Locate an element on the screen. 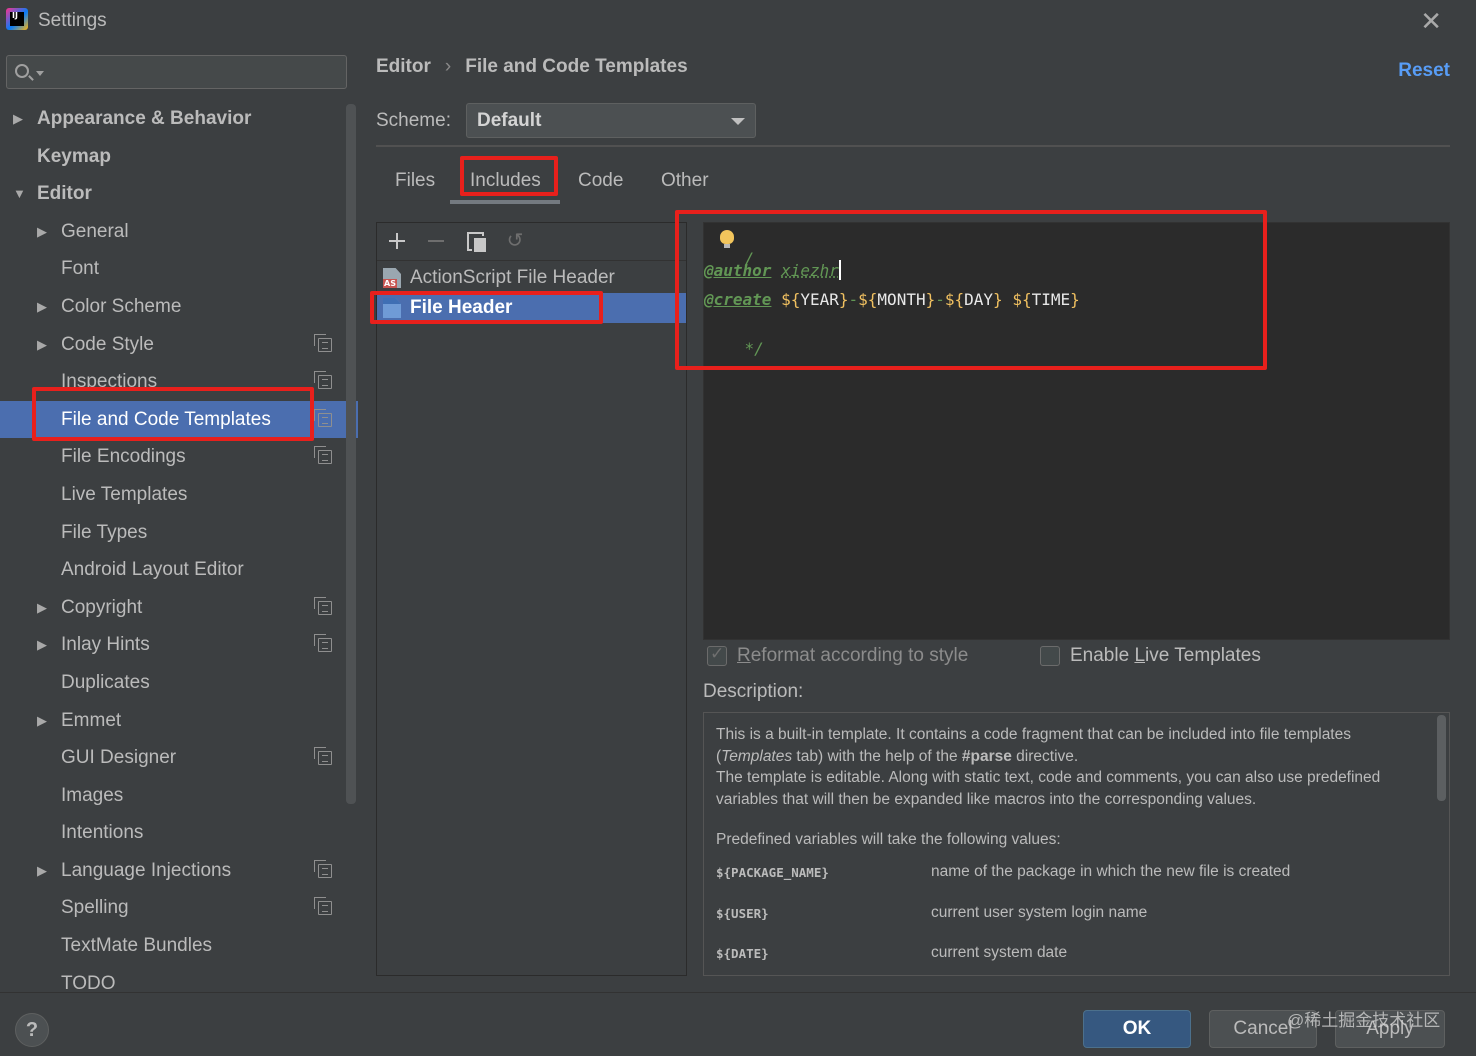 The width and height of the screenshot is (1476, 1056). sidebar-item-inlay-hints: ▶ Inlay Hints is located at coordinates (179, 645).